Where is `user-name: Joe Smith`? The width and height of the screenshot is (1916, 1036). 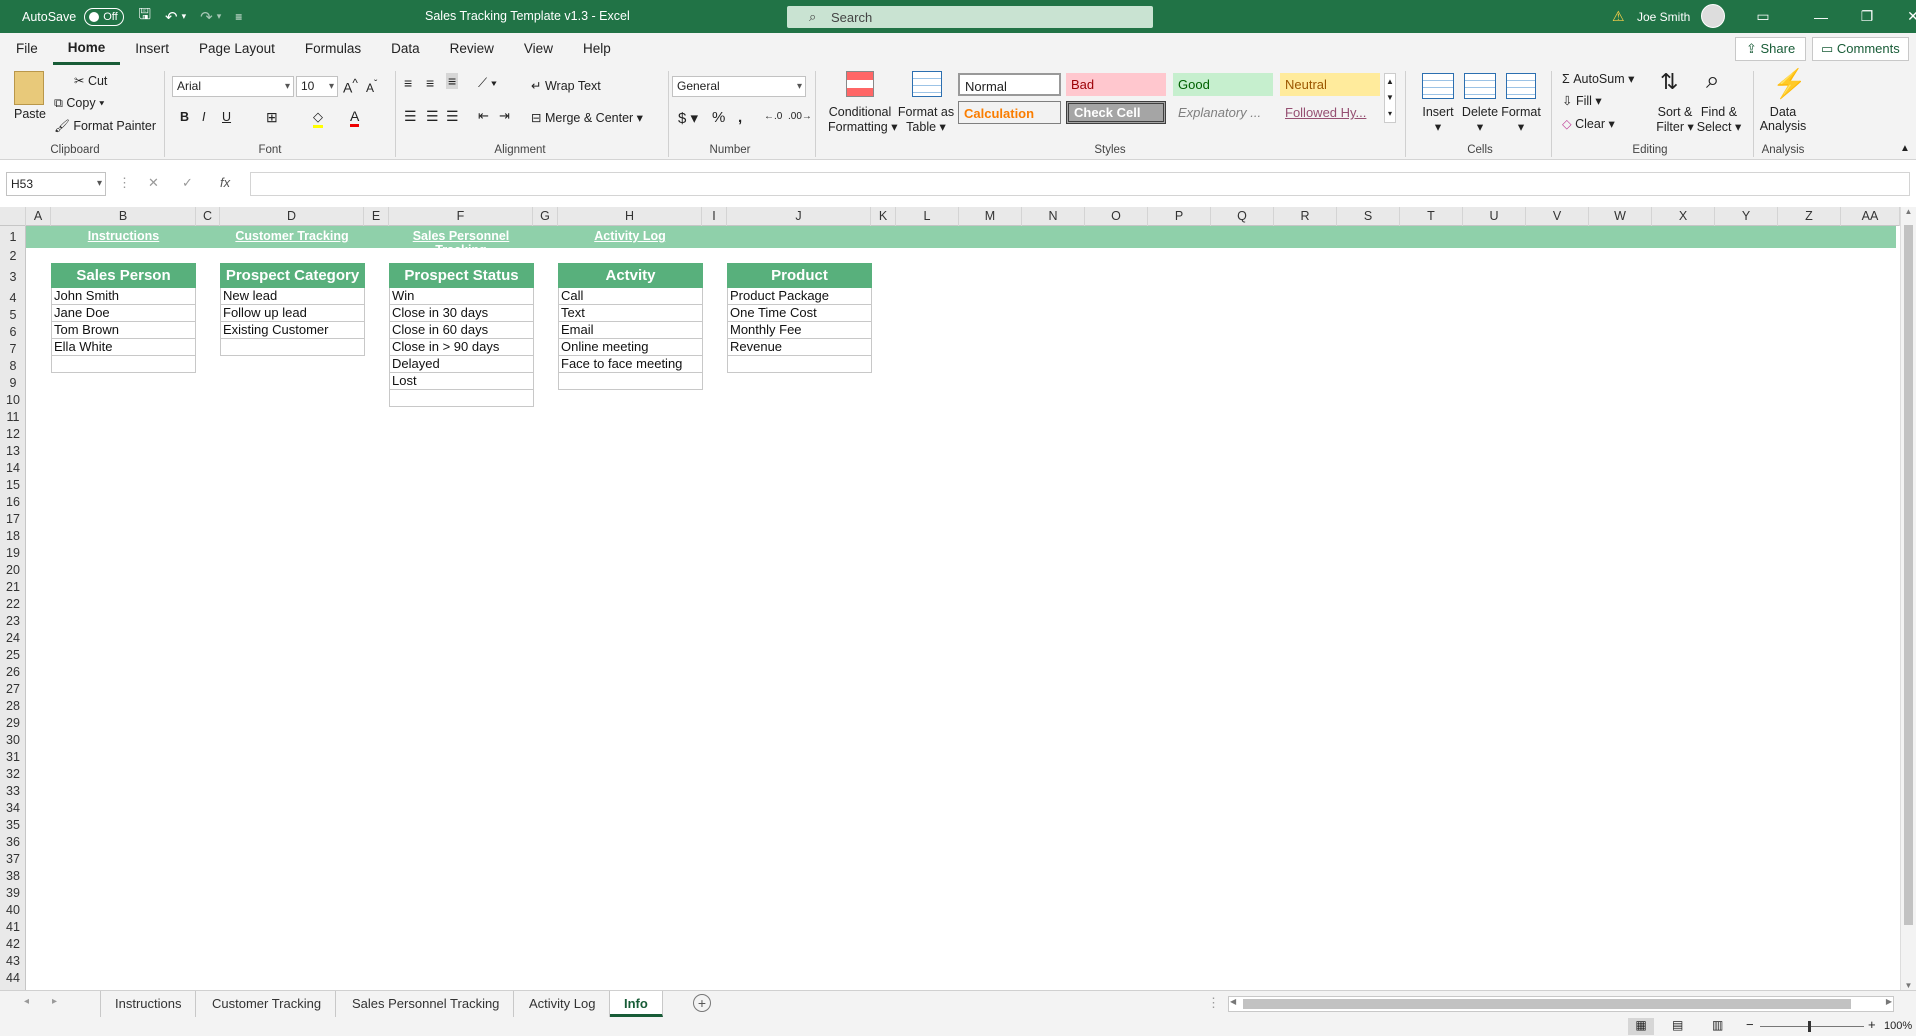 user-name: Joe Smith is located at coordinates (1663, 17).